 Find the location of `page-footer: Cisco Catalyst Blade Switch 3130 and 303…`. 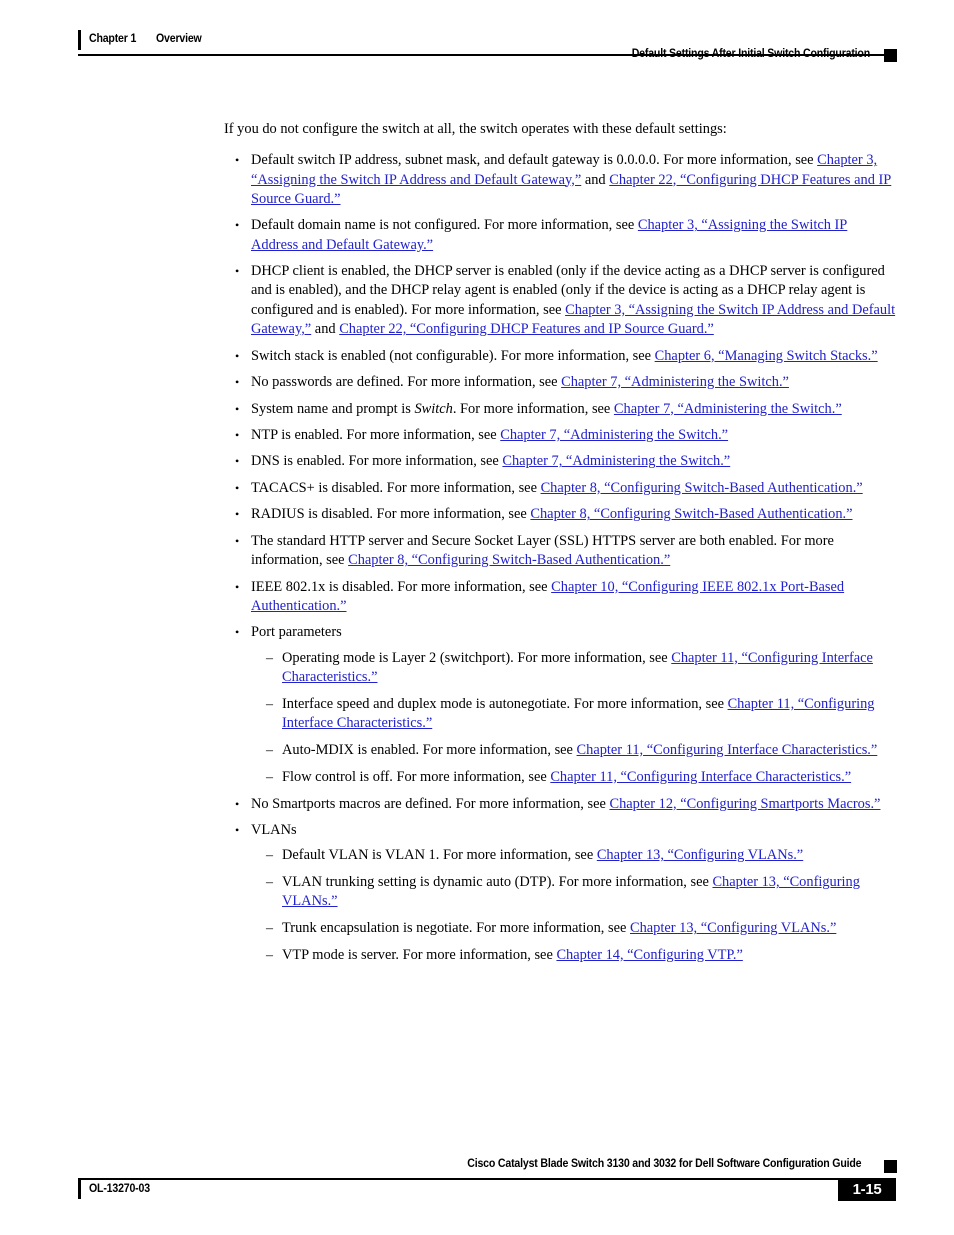

page-footer: Cisco Catalyst Blade Switch 3130 and 303… is located at coordinates (487, 1181).